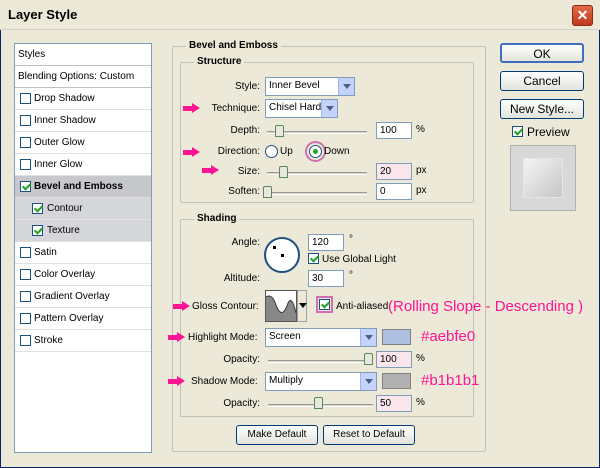 Image resolution: width=600 pixels, height=468 pixels. Describe the element at coordinates (313, 258) in the screenshot. I see `use-global-light-checkbox` at that location.